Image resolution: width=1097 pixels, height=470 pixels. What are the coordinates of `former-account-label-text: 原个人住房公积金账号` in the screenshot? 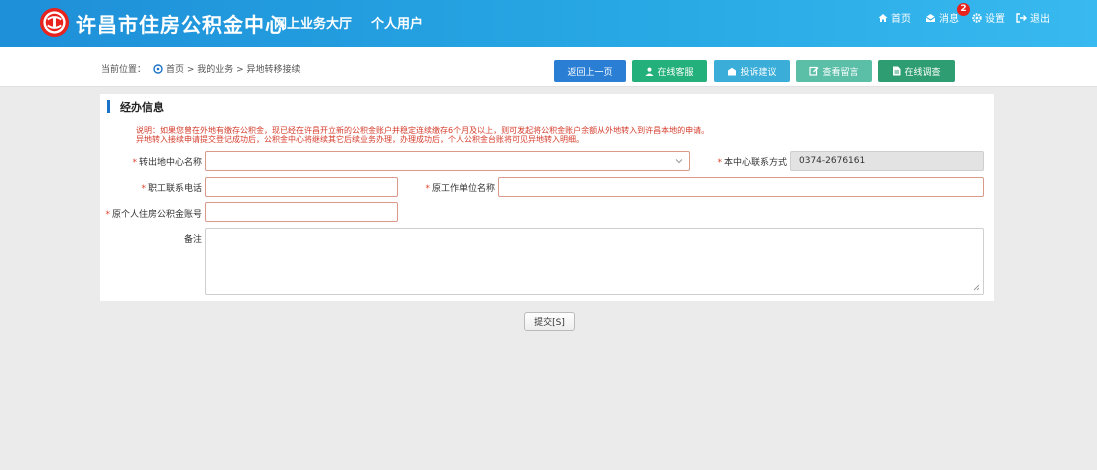 It's located at (156, 215).